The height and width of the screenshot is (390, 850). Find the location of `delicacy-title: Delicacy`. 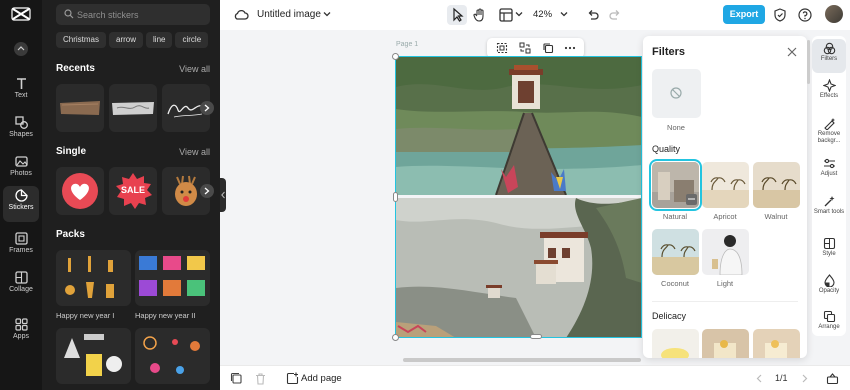

delicacy-title: Delicacy is located at coordinates (669, 316).